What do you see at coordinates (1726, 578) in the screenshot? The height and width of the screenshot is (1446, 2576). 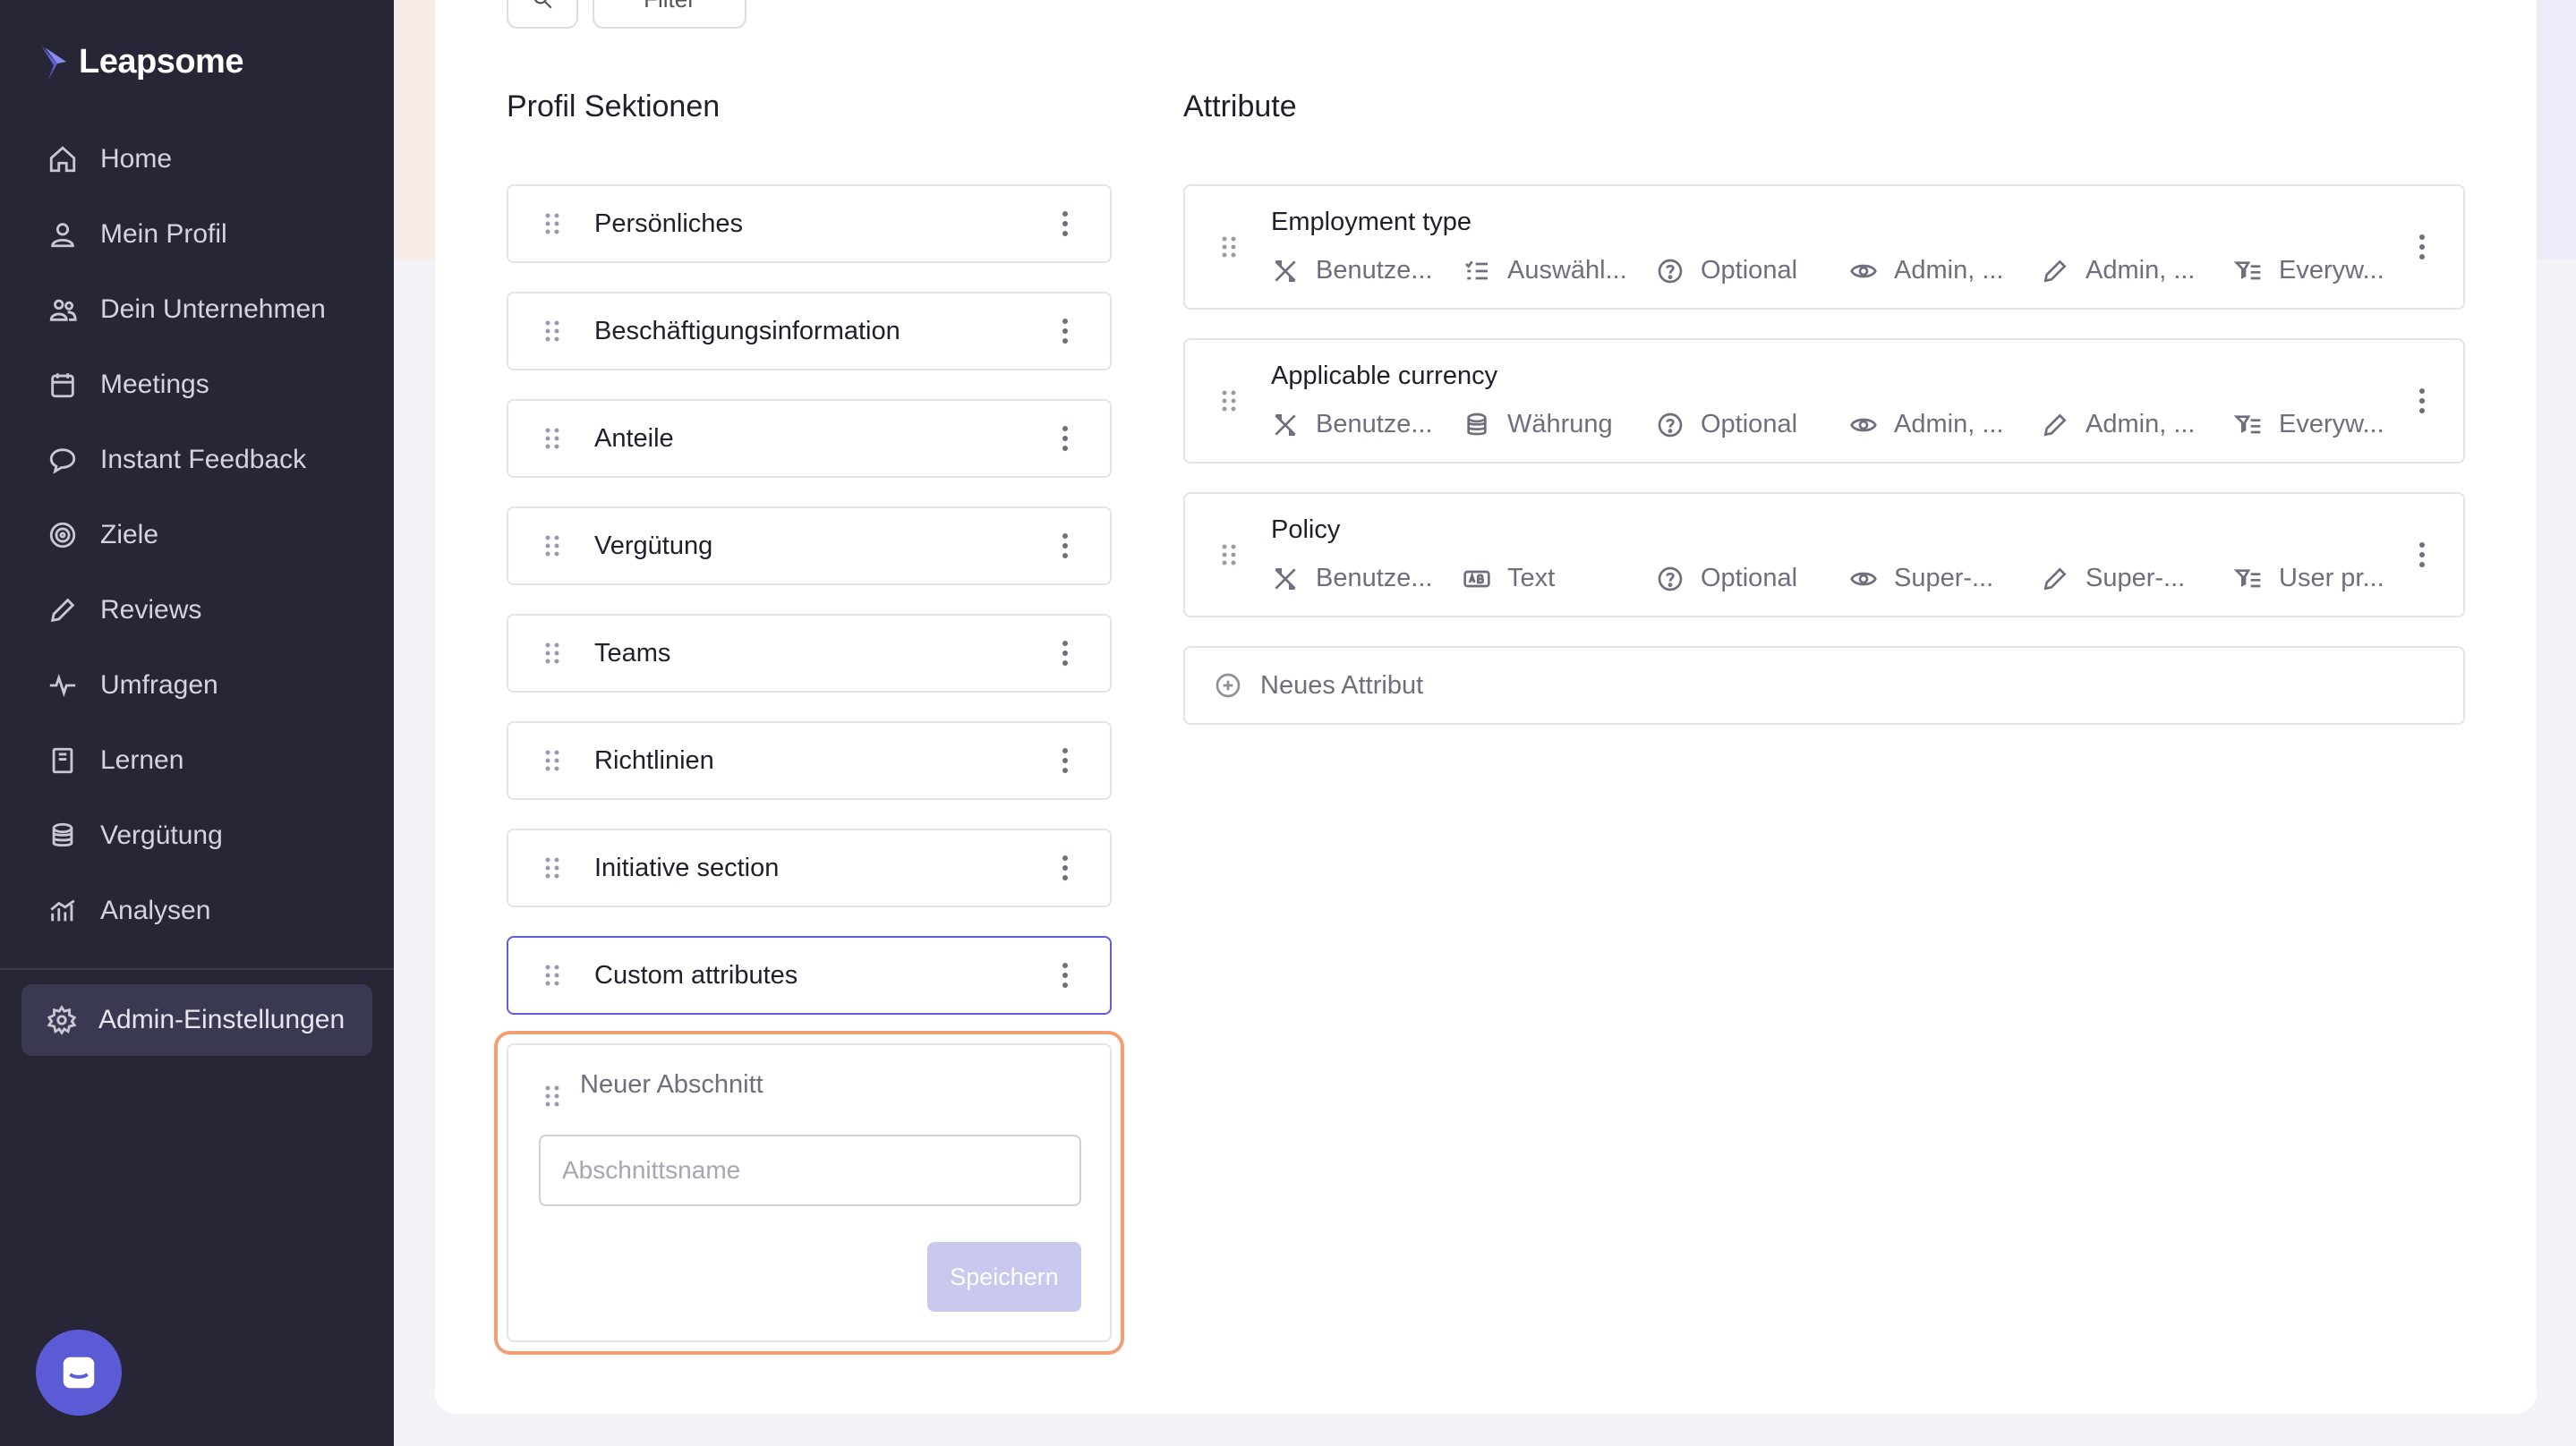 I see `attribute-required: Optional` at bounding box center [1726, 578].